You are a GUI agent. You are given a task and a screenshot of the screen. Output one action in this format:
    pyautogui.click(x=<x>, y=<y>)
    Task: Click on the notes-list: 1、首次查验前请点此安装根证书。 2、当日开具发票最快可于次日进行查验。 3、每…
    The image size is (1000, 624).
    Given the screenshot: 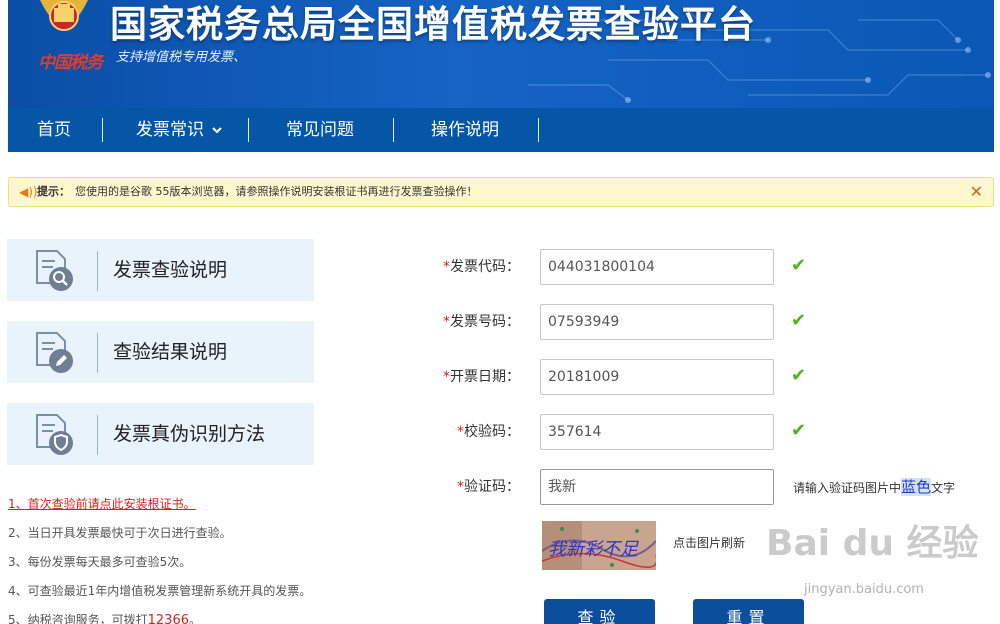 What is the action you would take?
    pyautogui.click(x=159, y=559)
    